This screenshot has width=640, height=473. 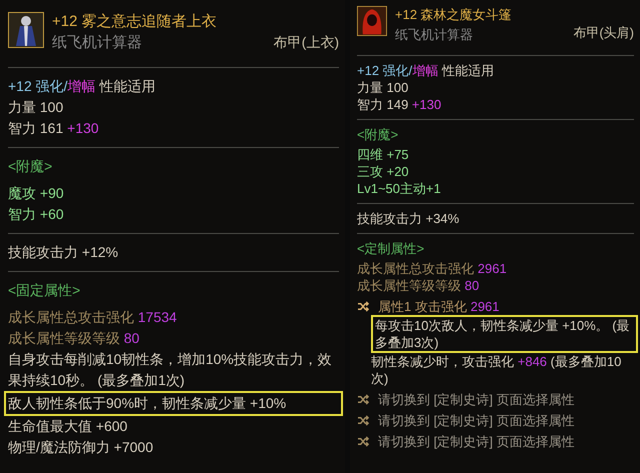 I want to click on effect-text: 每攻击10次敌人，韧性条减少量 +10%。 (最多叠加3次), so click(x=504, y=333).